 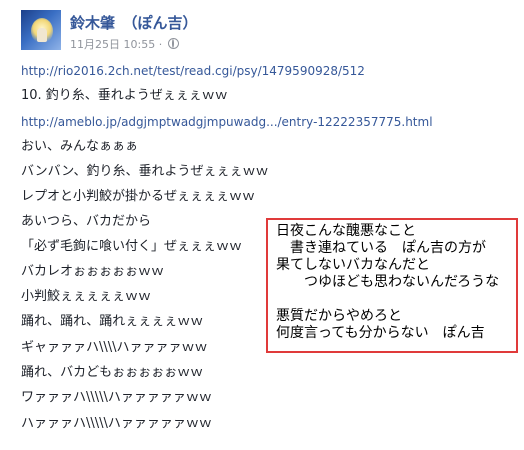 I want to click on post-text-line: 「必ず毛鉤に喰い付く」ぜぇぇぇｗｗ, so click(x=132, y=246).